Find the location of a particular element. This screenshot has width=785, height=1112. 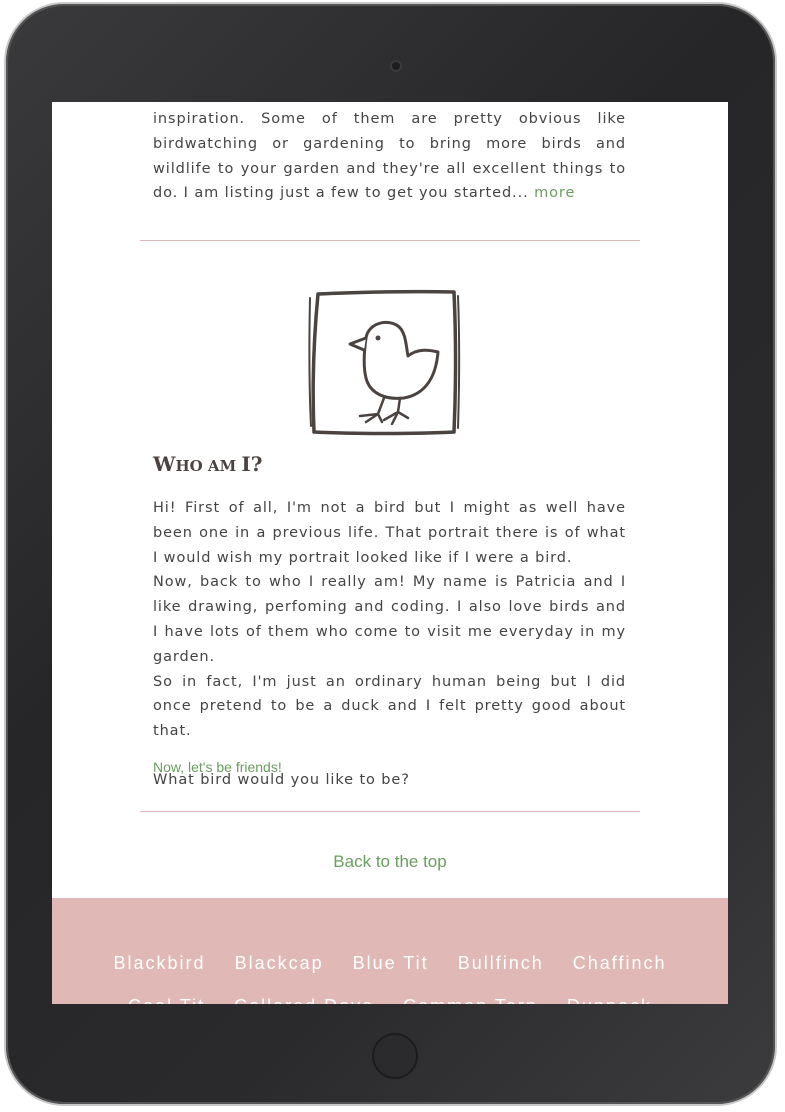

camera-icon is located at coordinates (396, 66).